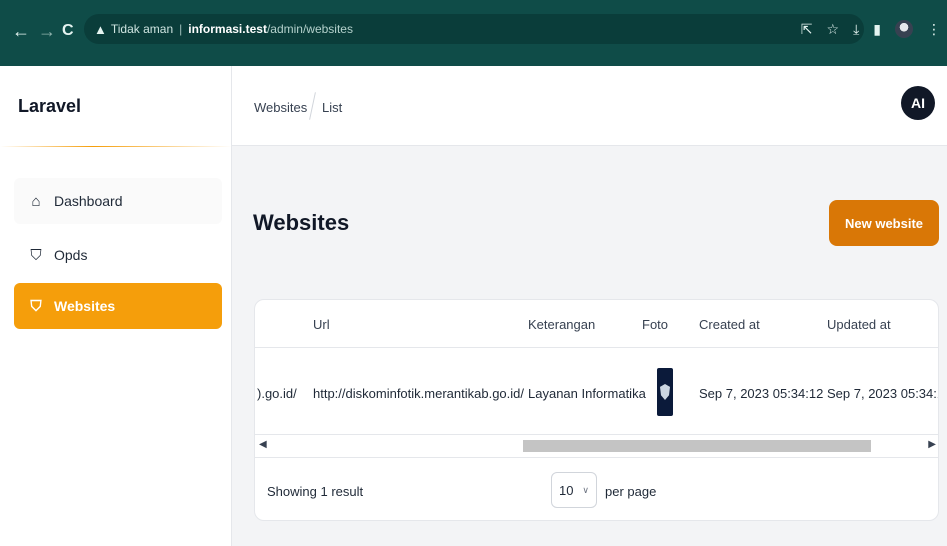 This screenshot has width=947, height=546. Describe the element at coordinates (88, 201) in the screenshot. I see `sidebar-item-label: Dashboard` at that location.